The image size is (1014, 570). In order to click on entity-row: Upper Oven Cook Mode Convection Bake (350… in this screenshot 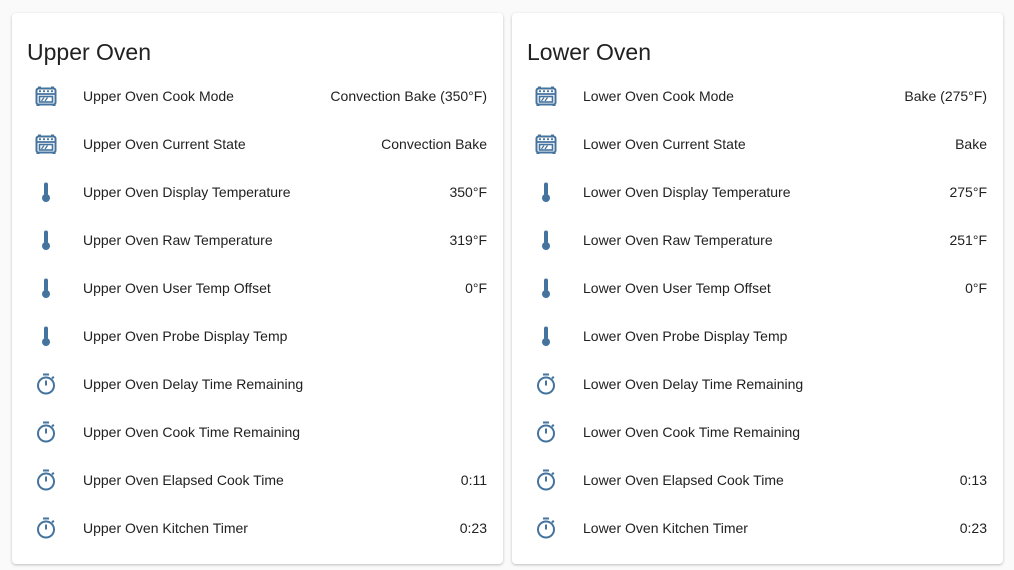, I will do `click(257, 96)`.